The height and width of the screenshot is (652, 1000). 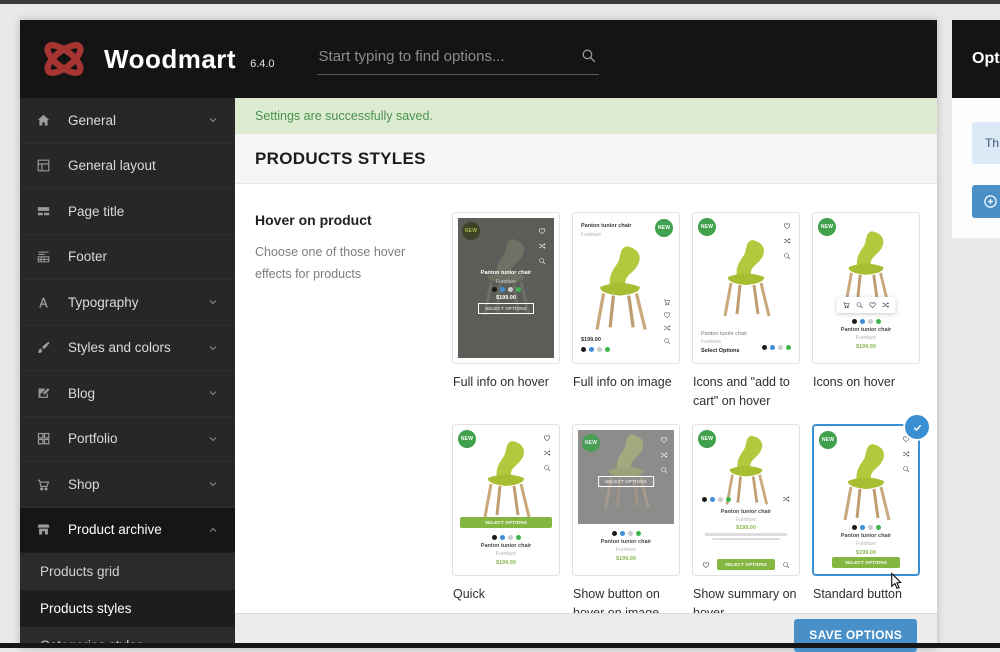 I want to click on sidebar-item-page-title: Page title, so click(x=127, y=212).